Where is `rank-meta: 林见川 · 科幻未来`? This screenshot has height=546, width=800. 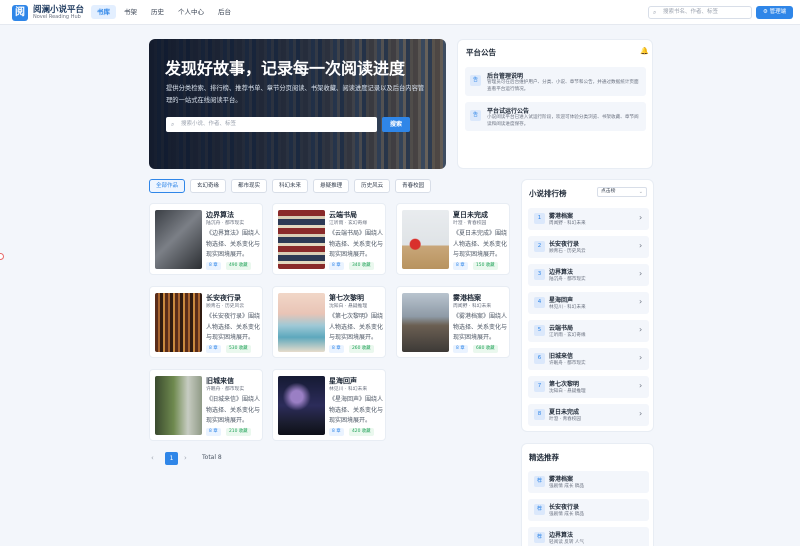
rank-meta: 林见川 · 科幻未来 is located at coordinates (567, 307).